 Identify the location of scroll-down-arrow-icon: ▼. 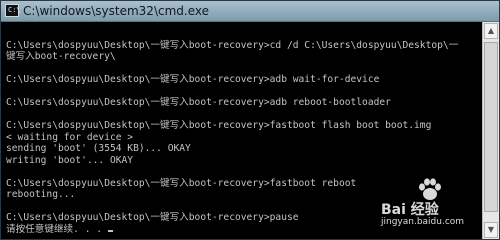
(491, 230).